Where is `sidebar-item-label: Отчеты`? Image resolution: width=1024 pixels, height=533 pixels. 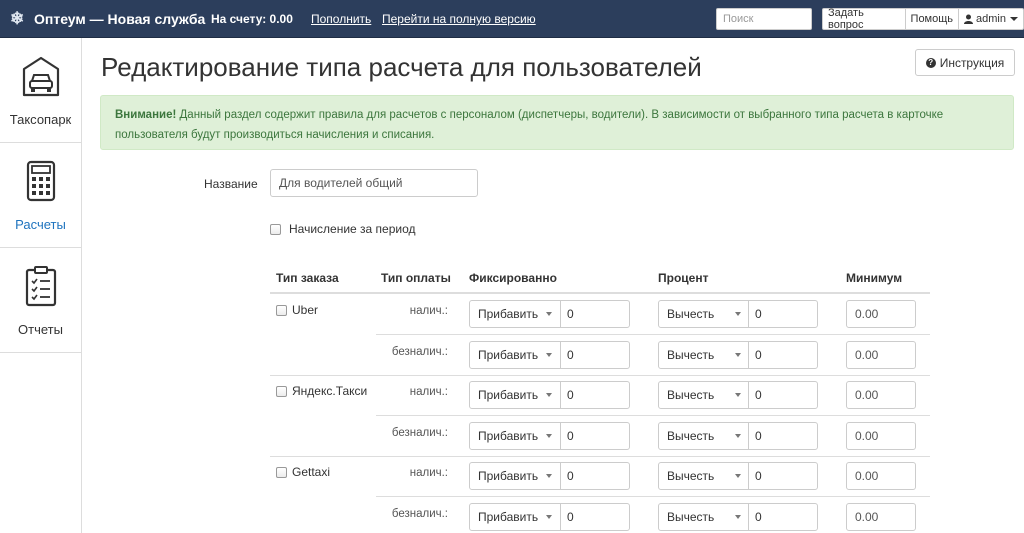 sidebar-item-label: Отчеты is located at coordinates (40, 329).